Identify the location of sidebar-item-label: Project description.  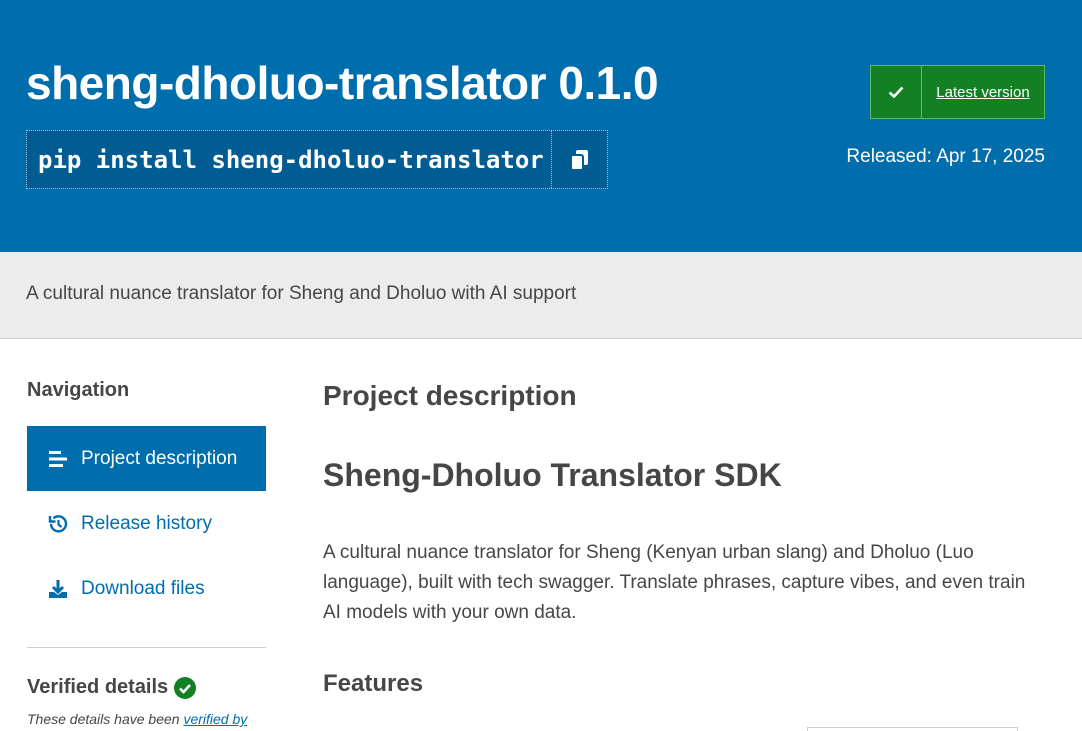
(159, 458).